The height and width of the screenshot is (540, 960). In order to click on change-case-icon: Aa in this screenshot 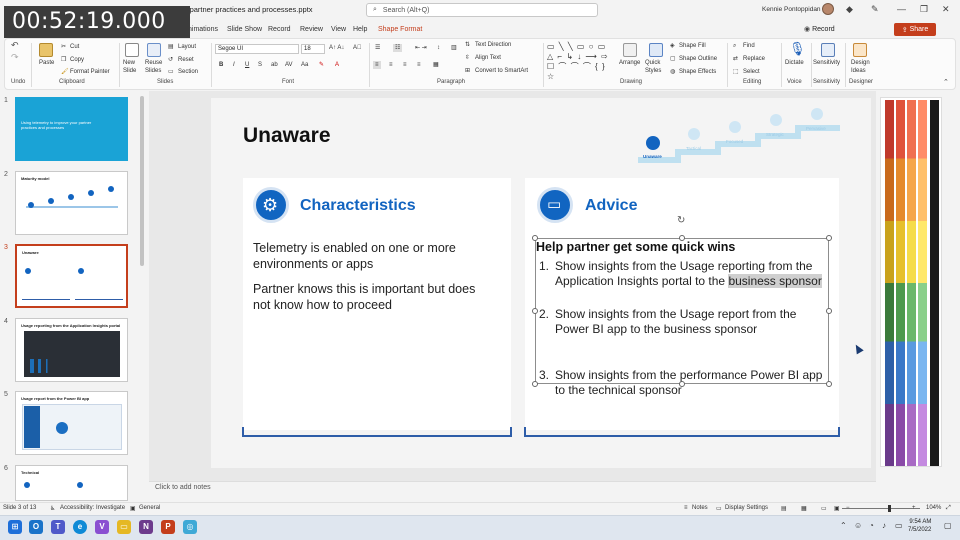, I will do `click(304, 65)`.